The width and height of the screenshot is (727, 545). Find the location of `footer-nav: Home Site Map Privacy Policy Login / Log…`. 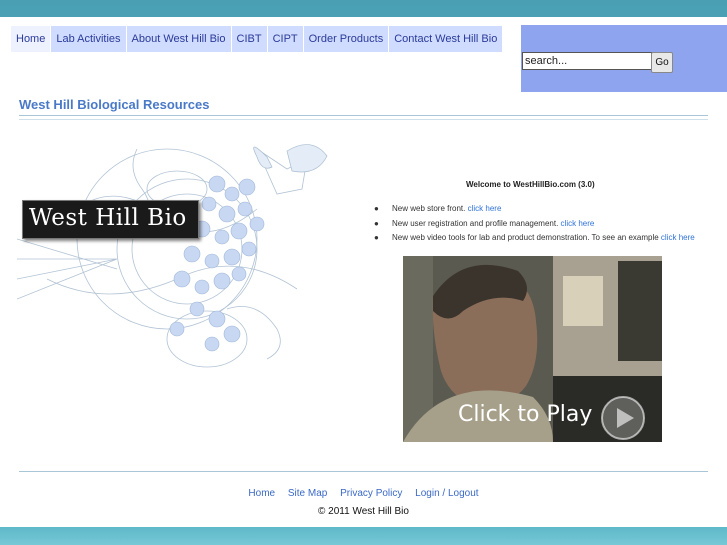

footer-nav: Home Site Map Privacy Policy Login / Log… is located at coordinates (363, 493).